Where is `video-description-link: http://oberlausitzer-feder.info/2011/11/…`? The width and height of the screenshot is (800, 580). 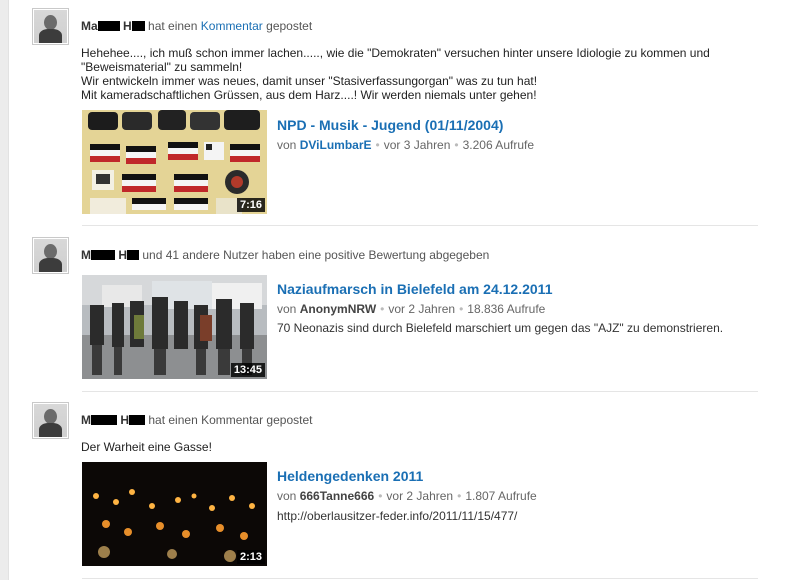
video-description-link: http://oberlausitzer-feder.info/2011/11/… is located at coordinates (397, 516).